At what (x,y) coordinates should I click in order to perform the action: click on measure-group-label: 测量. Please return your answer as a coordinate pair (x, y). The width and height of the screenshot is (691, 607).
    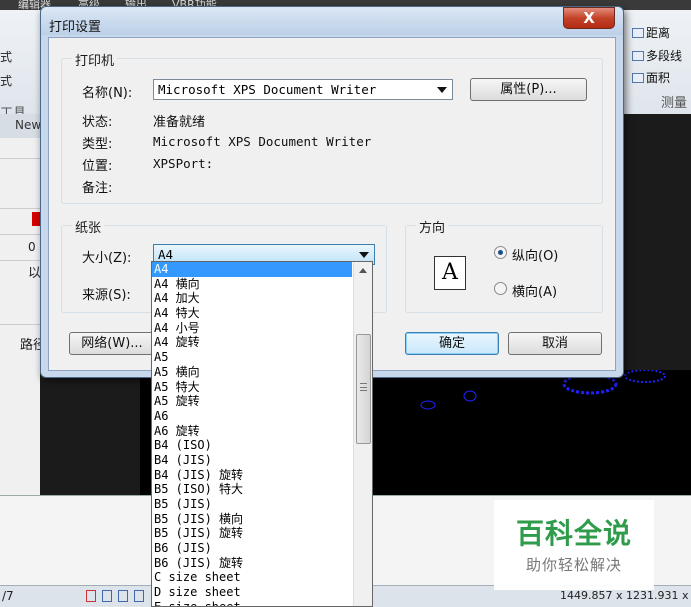
    Looking at the image, I should click on (673, 103).